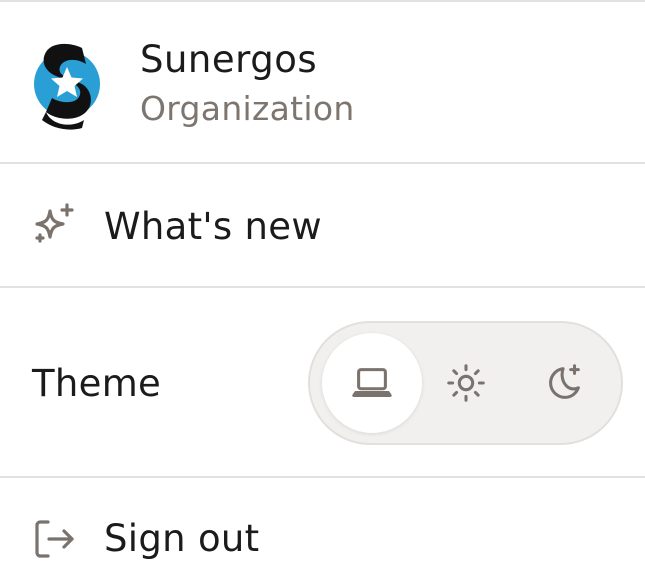 The height and width of the screenshot is (586, 645). What do you see at coordinates (54, 539) in the screenshot?
I see `sign-out-icon` at bounding box center [54, 539].